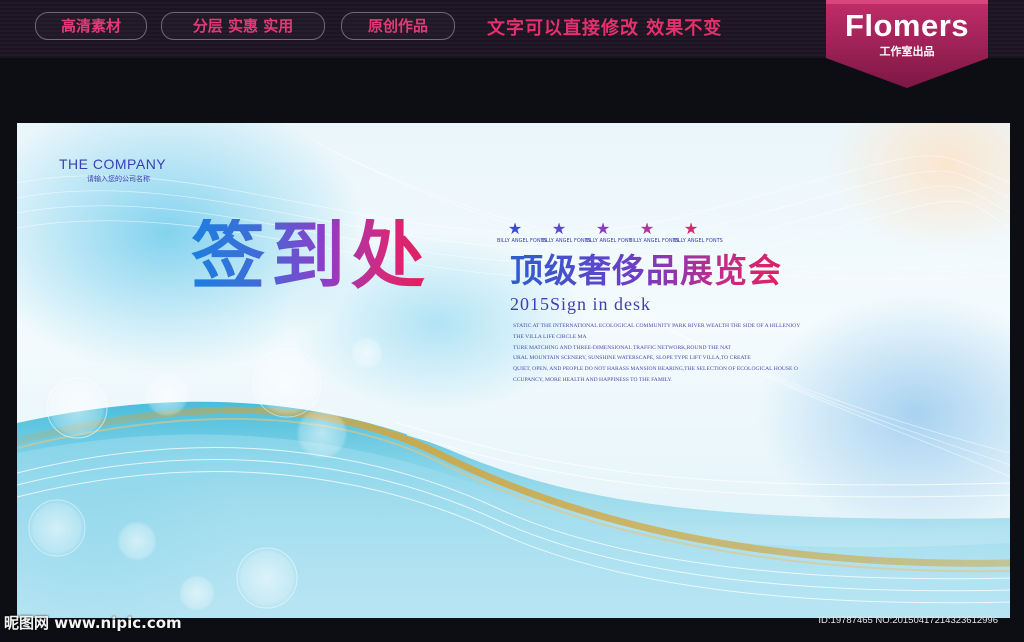  I want to click on tag-original-work: 原创作品, so click(398, 26).